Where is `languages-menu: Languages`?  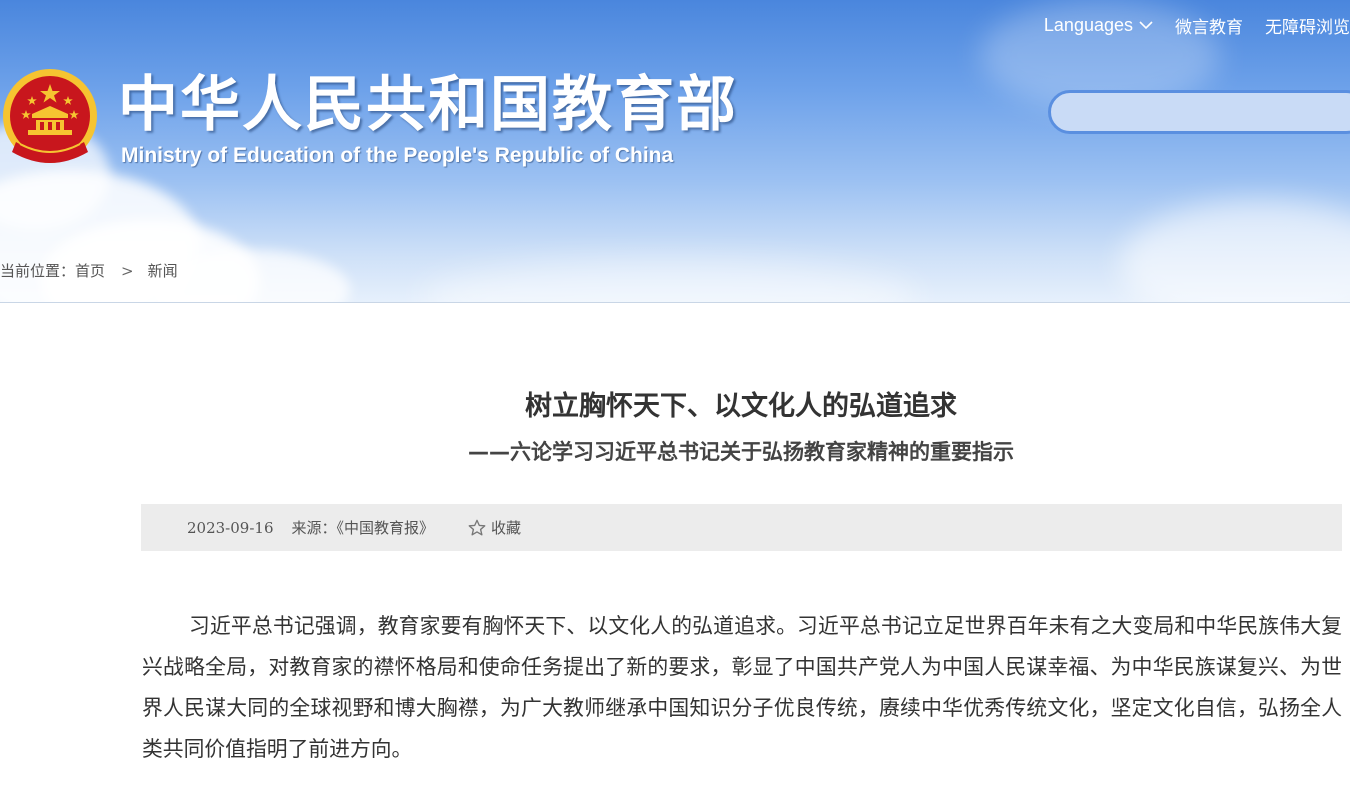 languages-menu: Languages is located at coordinates (1098, 25).